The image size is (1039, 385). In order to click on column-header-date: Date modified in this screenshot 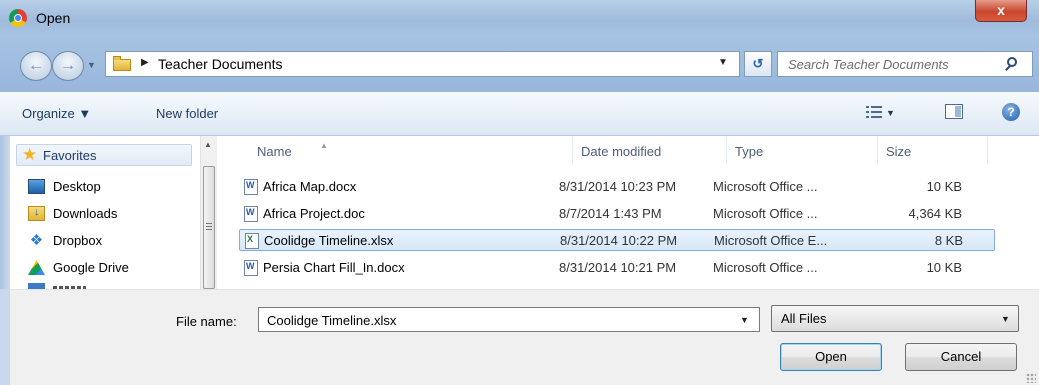, I will do `click(621, 151)`.